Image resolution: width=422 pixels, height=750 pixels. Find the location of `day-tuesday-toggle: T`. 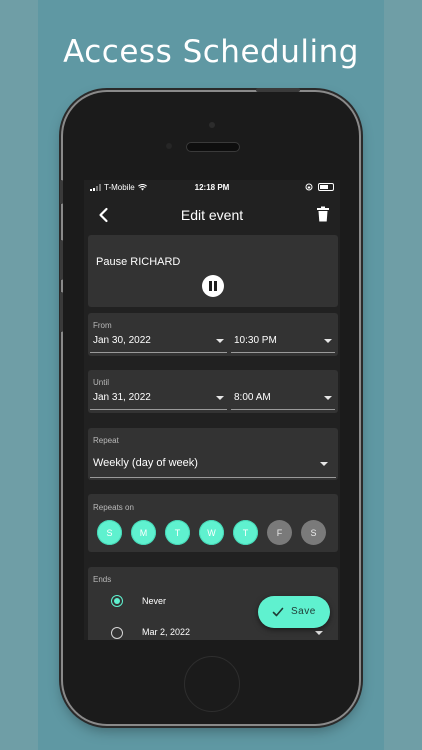

day-tuesday-toggle: T is located at coordinates (177, 532).